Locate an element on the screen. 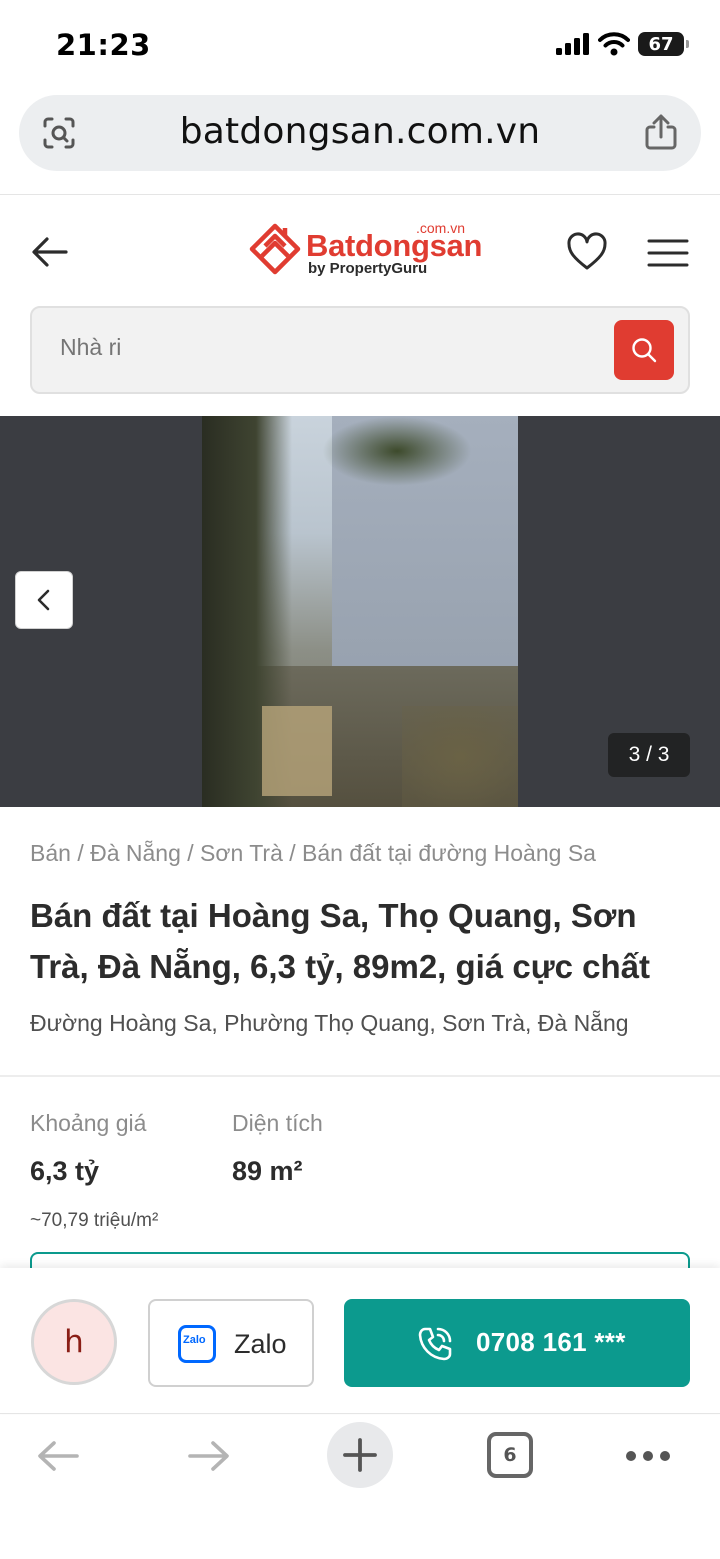 This screenshot has height=1559, width=720. forward-icon is located at coordinates (208, 1456).